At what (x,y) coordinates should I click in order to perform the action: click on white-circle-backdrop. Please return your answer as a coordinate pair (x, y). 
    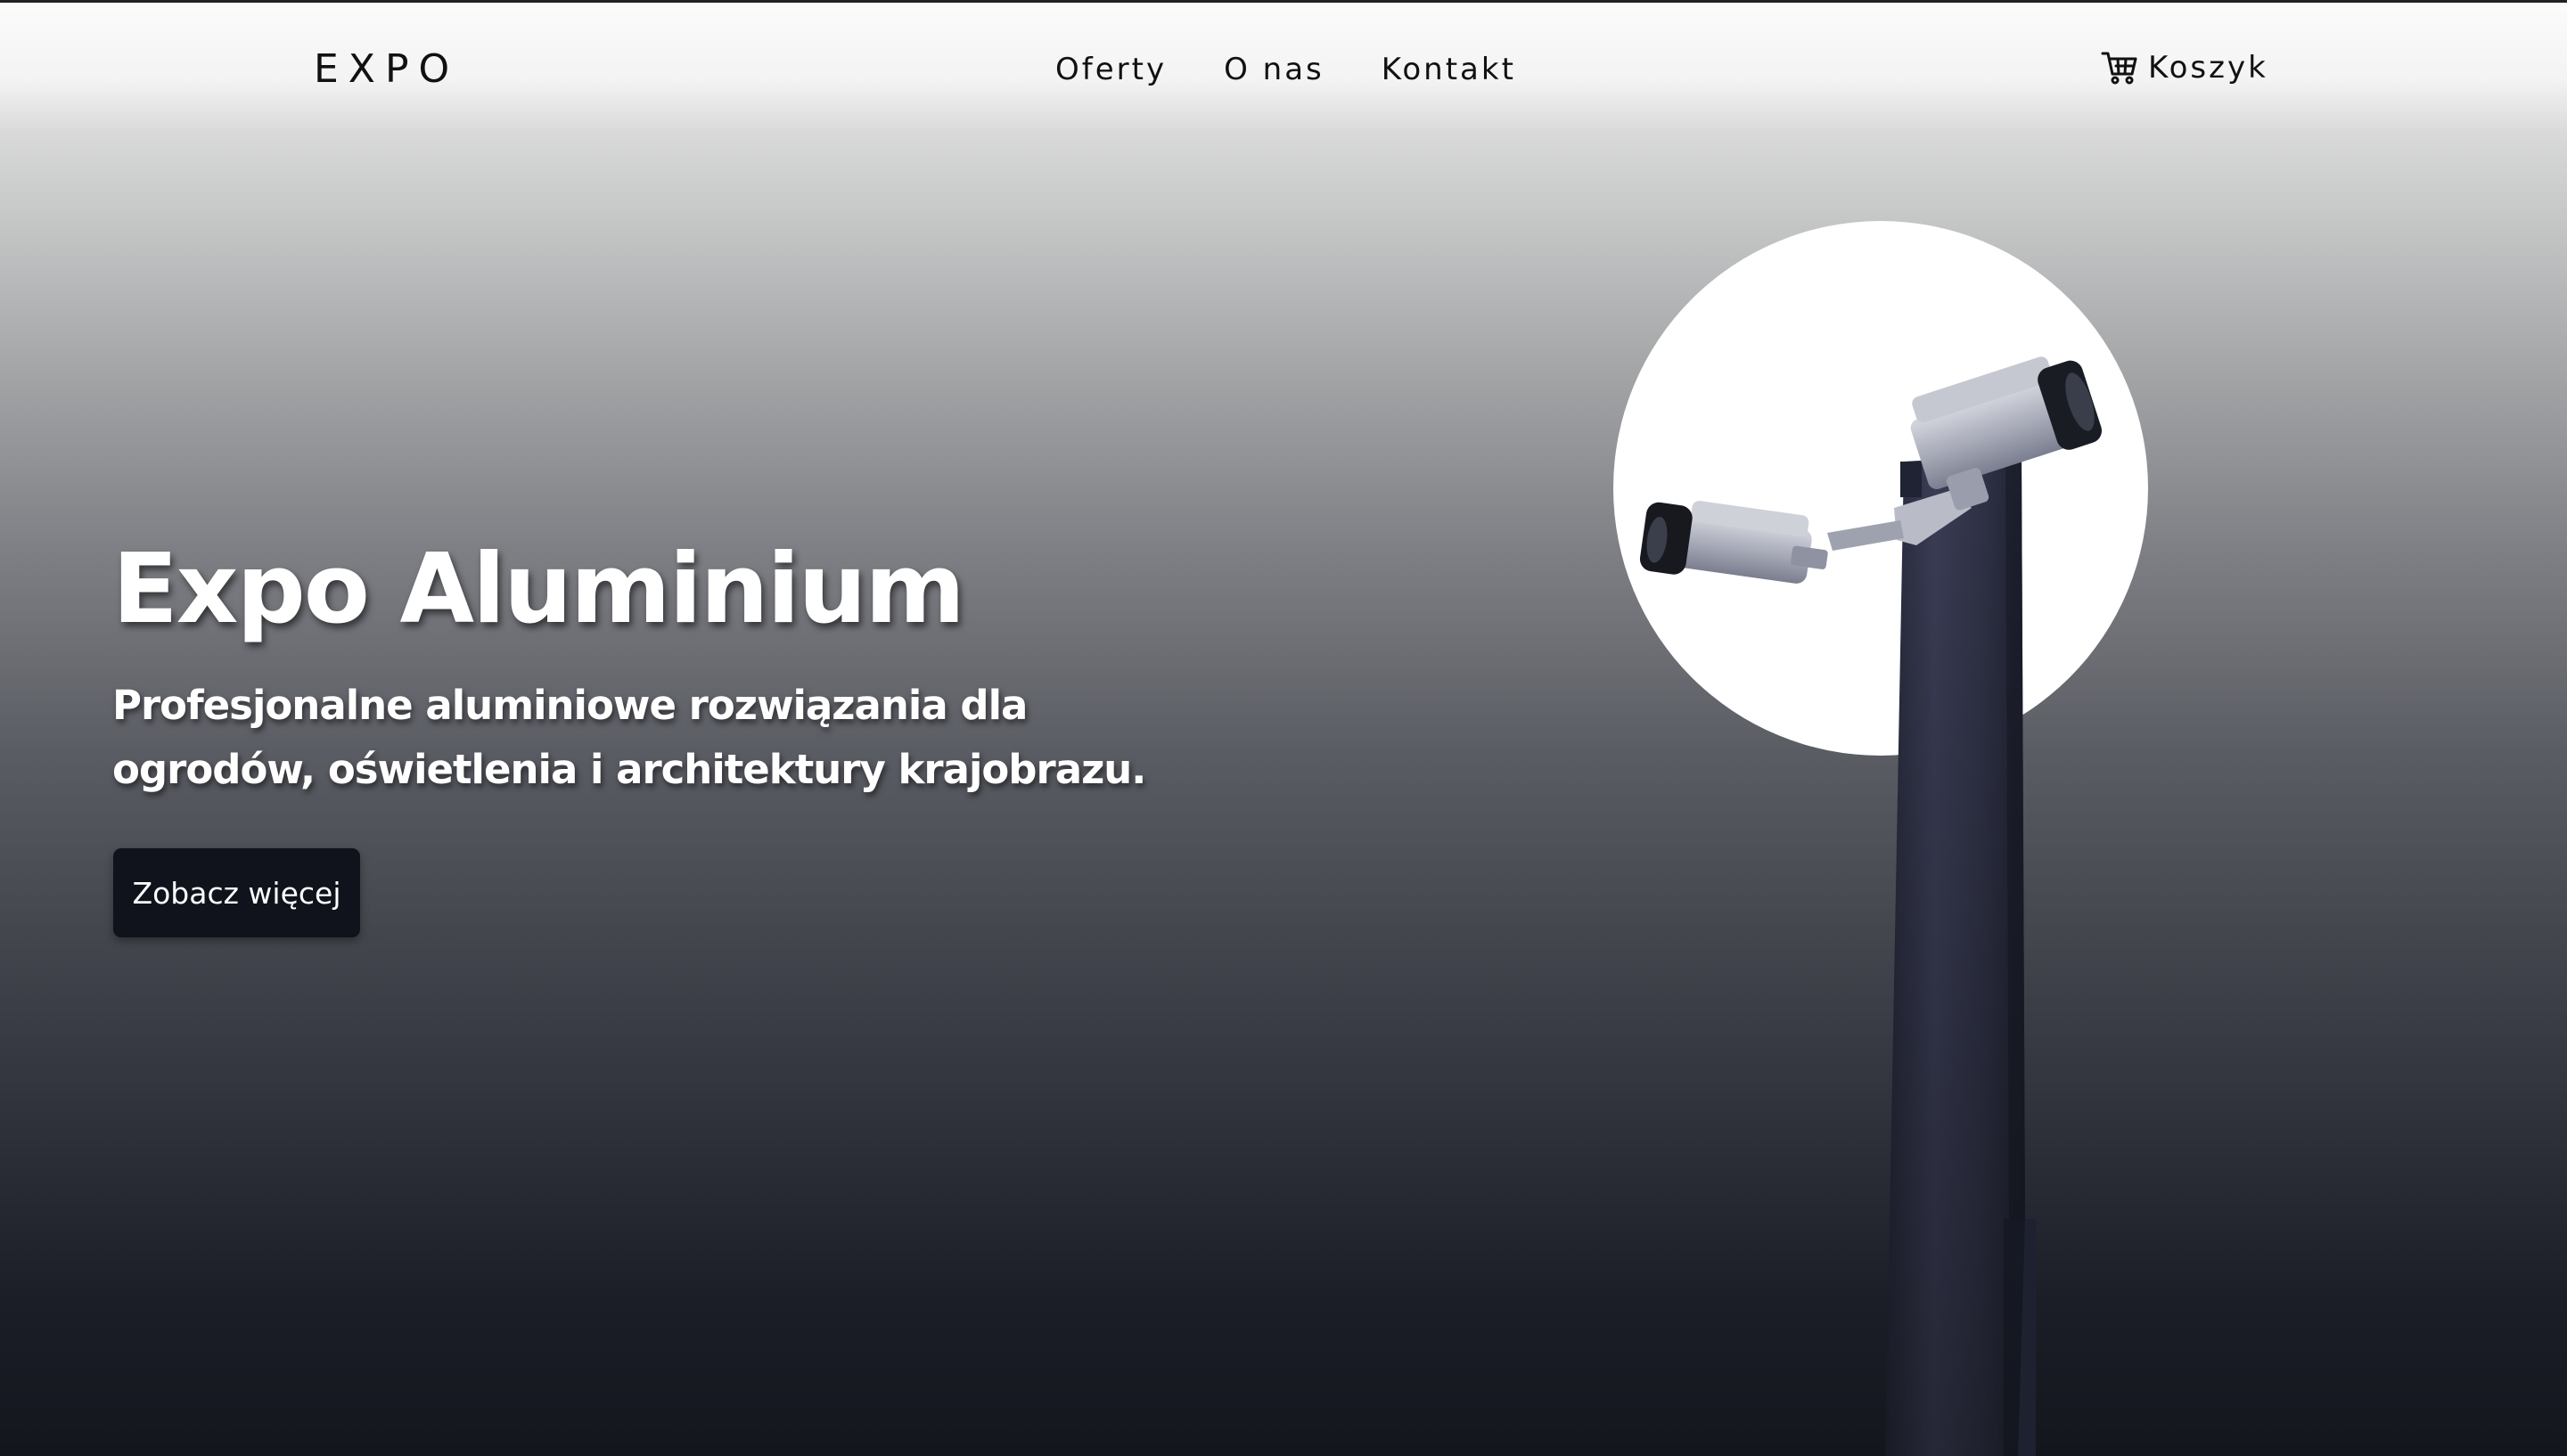
    Looking at the image, I should click on (1881, 488).